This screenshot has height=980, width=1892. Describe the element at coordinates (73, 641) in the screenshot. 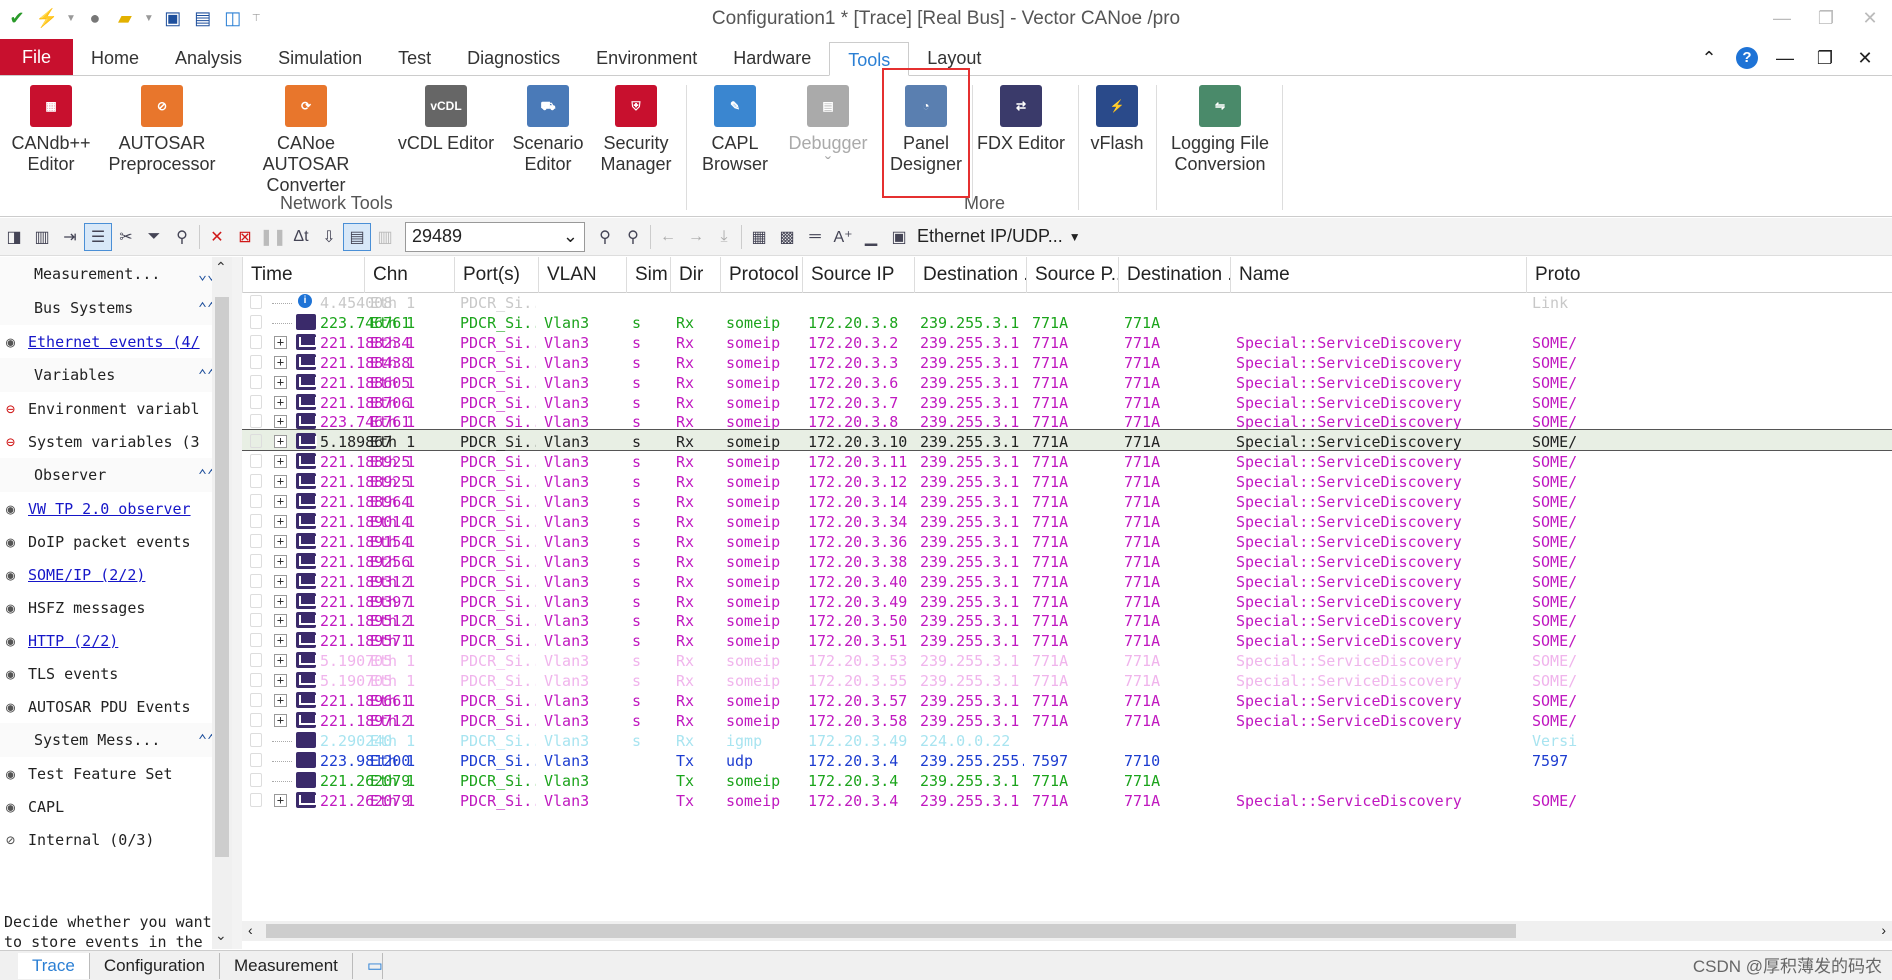

I see `item-label: HTTP (2/2)` at that location.